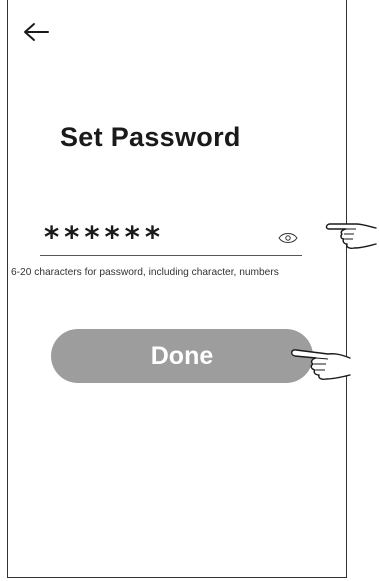  I want to click on page-title: Set Password, so click(150, 137).